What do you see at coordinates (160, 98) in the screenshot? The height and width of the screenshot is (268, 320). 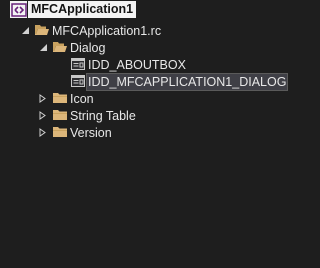 I see `tree-item-icon-folder: Icon` at bounding box center [160, 98].